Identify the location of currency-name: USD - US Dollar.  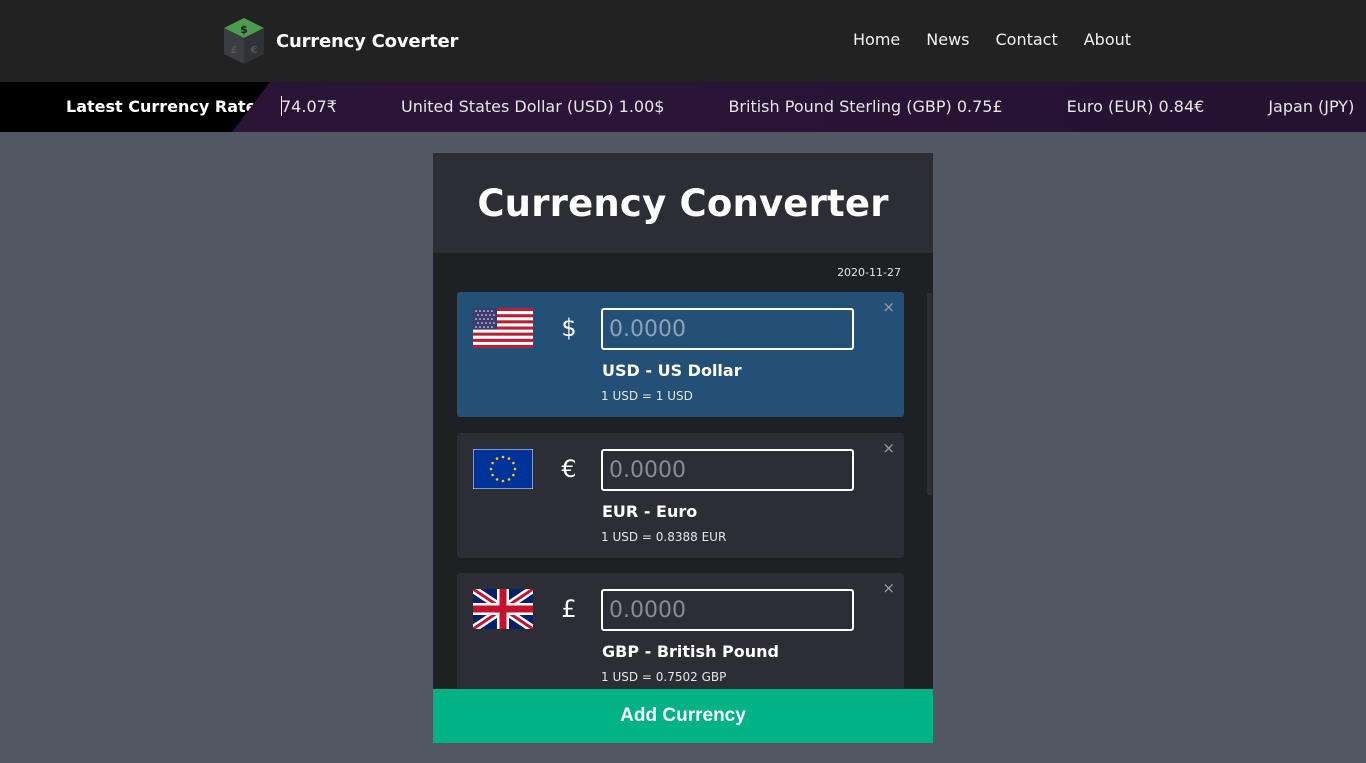
(672, 370).